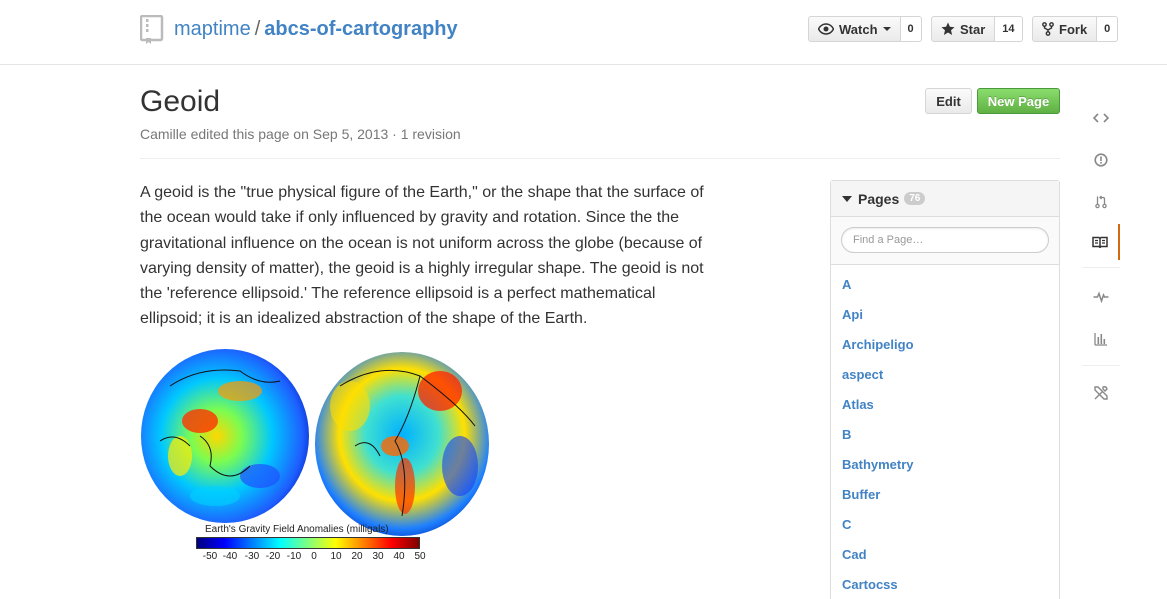 This screenshot has height=599, width=1167. I want to click on colorbar-tick: -50, so click(210, 556).